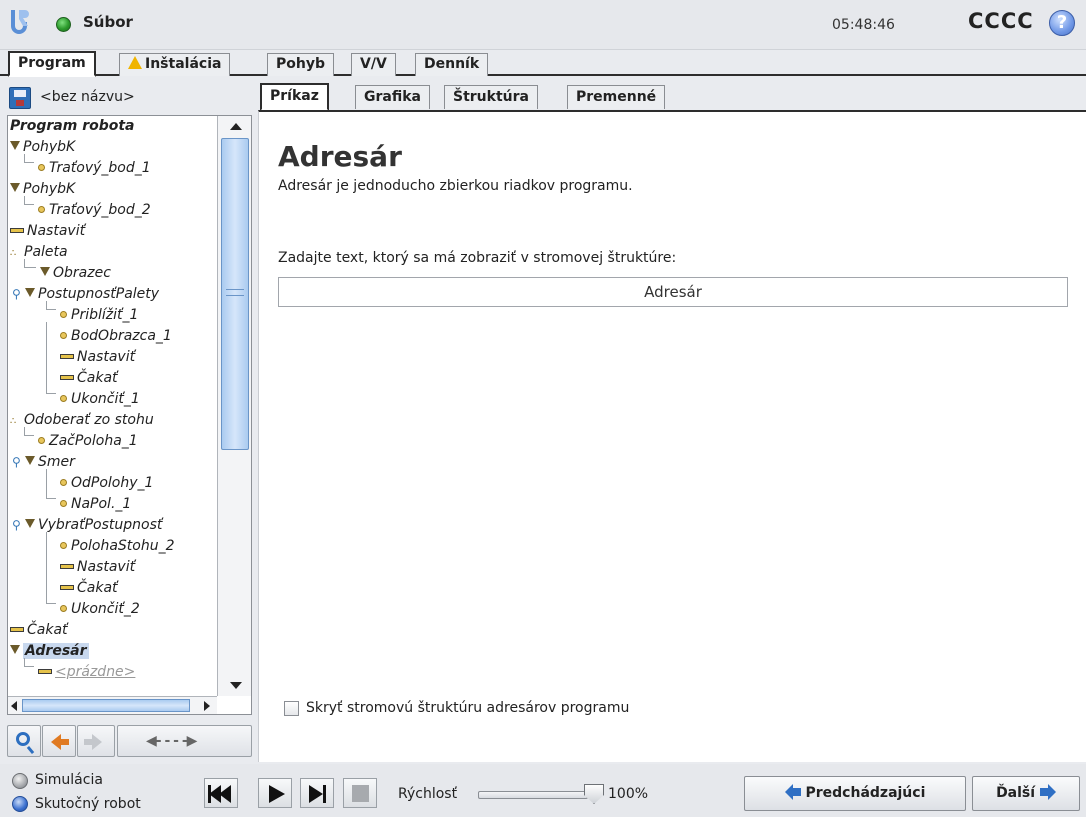 The width and height of the screenshot is (1086, 817). What do you see at coordinates (1047, 792) in the screenshot?
I see `arrow-right-icon` at bounding box center [1047, 792].